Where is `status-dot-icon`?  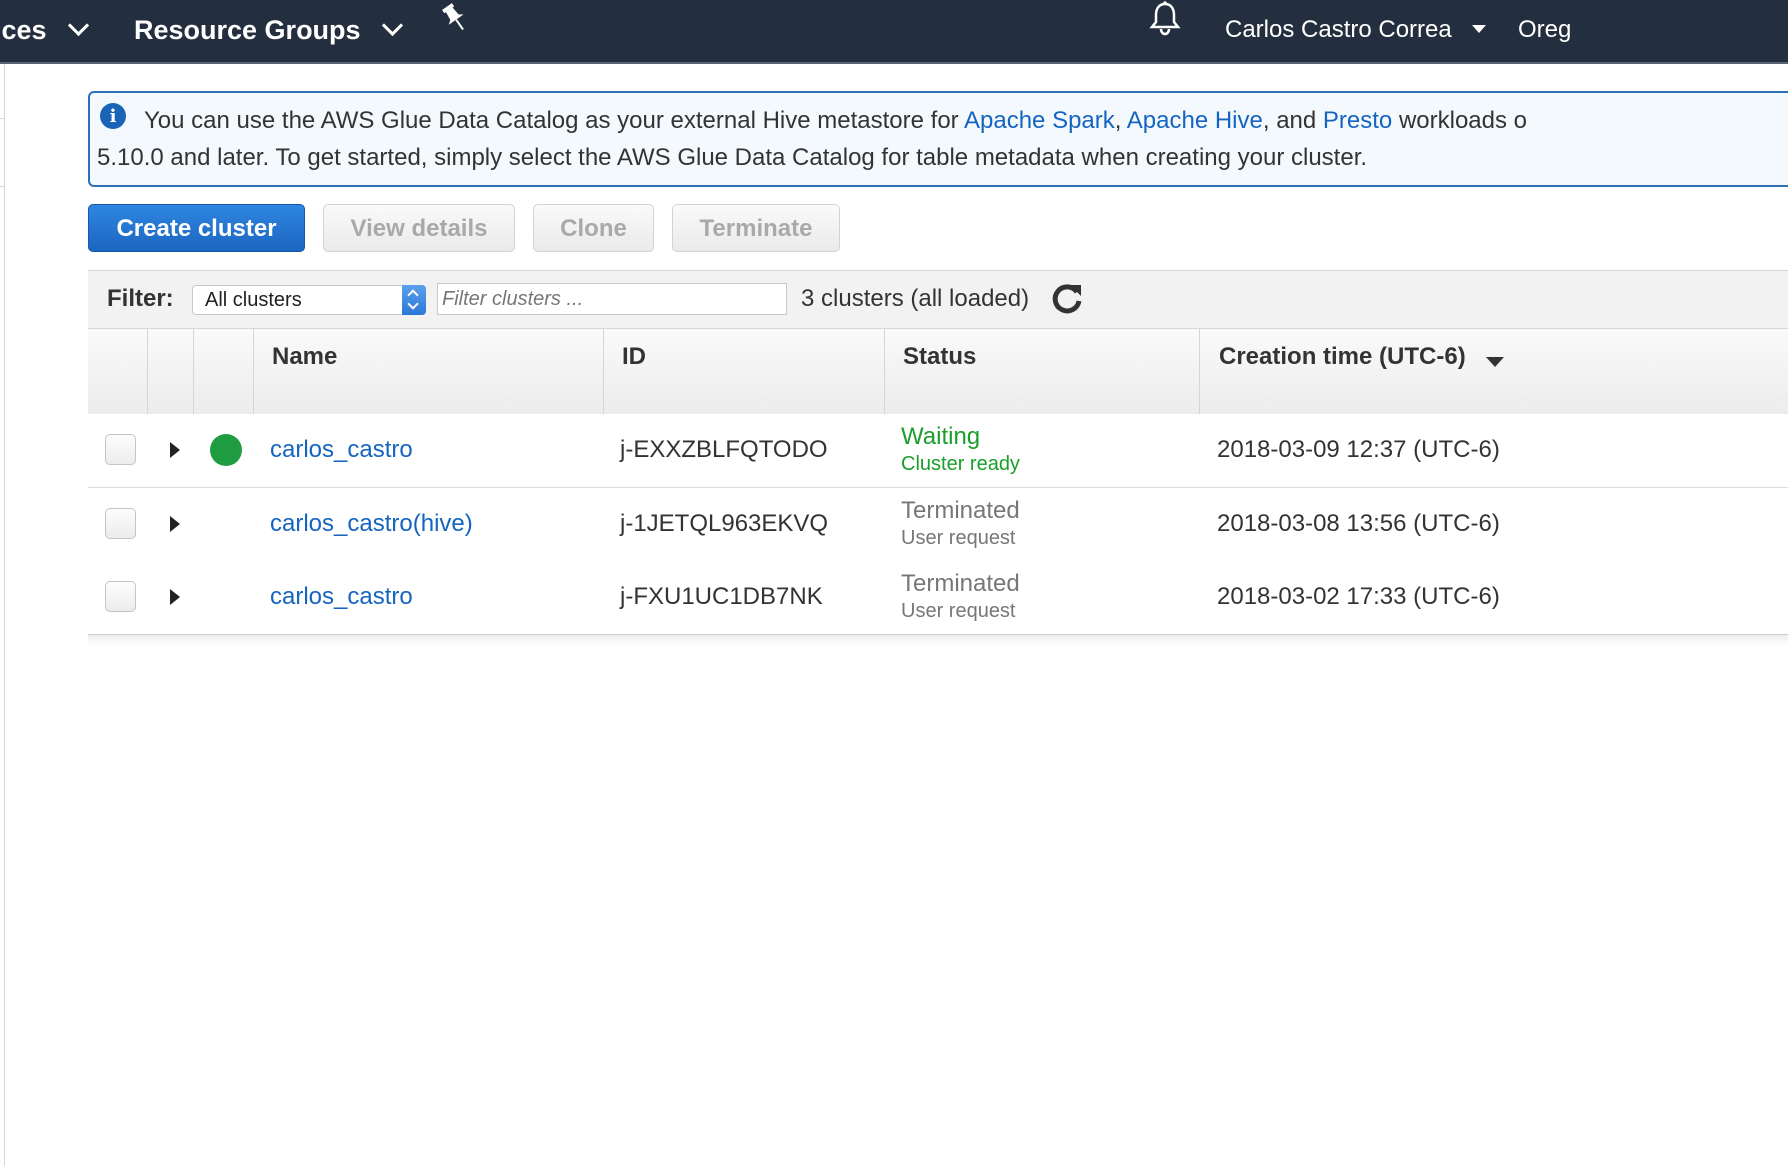 status-dot-icon is located at coordinates (226, 450).